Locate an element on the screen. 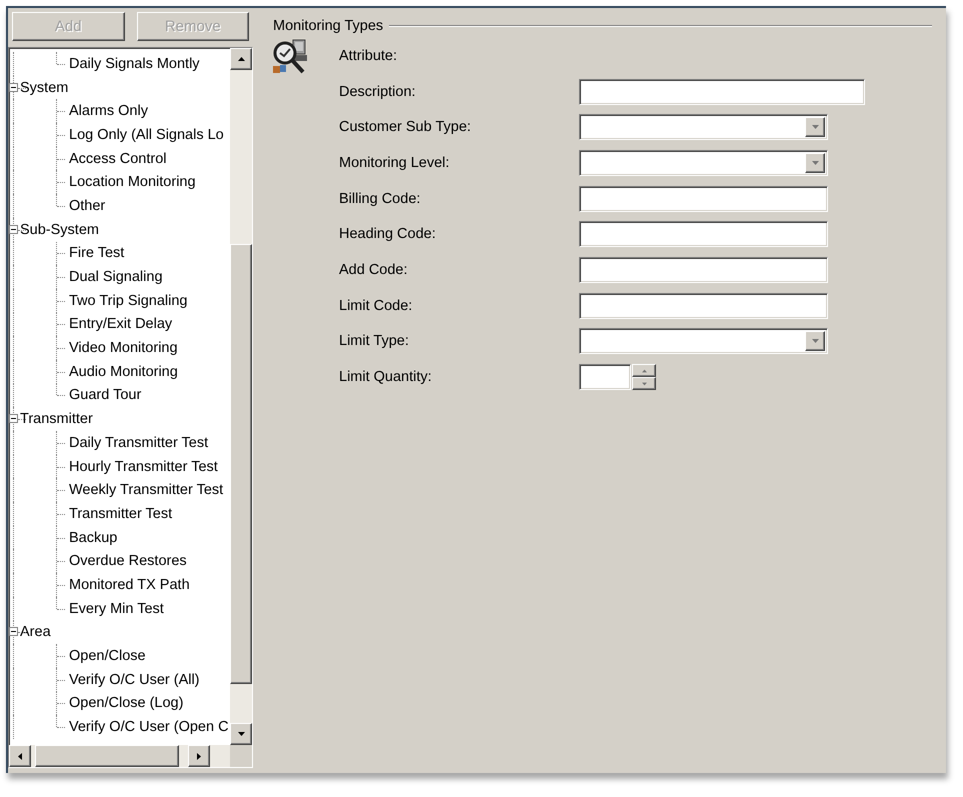 The image size is (963, 797). tree-item: Daily Transmitter Test is located at coordinates (137, 442).